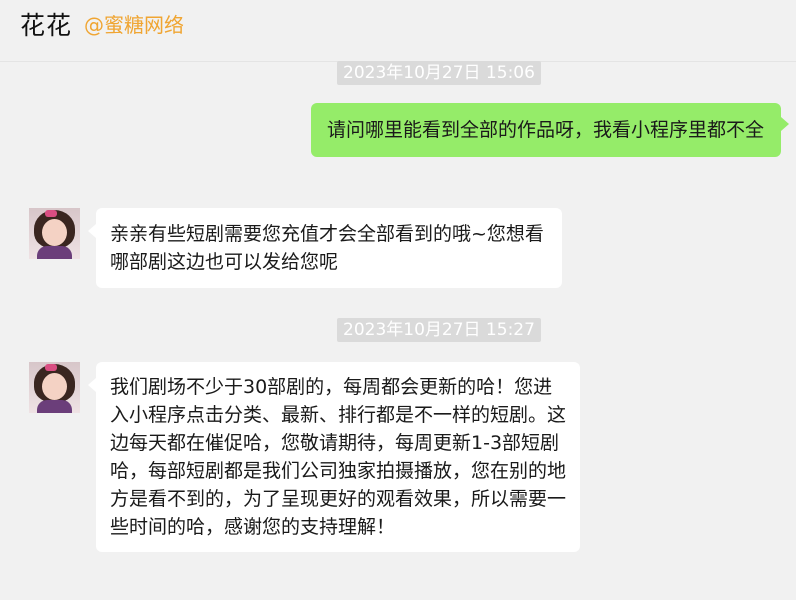  Describe the element at coordinates (550, 130) in the screenshot. I see `outgoing-message-bubble: 请问哪里能看到全部的作品呀，我看小程序里都不全` at that location.